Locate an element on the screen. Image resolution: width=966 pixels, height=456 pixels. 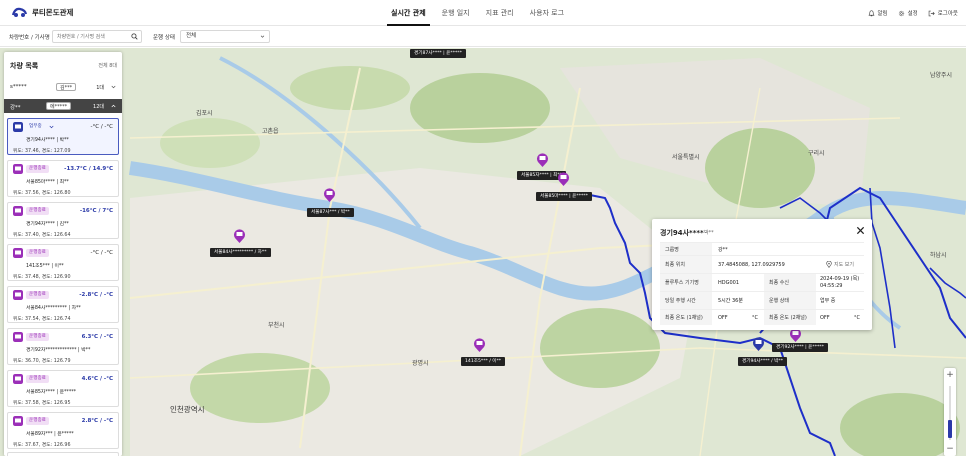
zoom-slider-handle is located at coordinates (950, 429).